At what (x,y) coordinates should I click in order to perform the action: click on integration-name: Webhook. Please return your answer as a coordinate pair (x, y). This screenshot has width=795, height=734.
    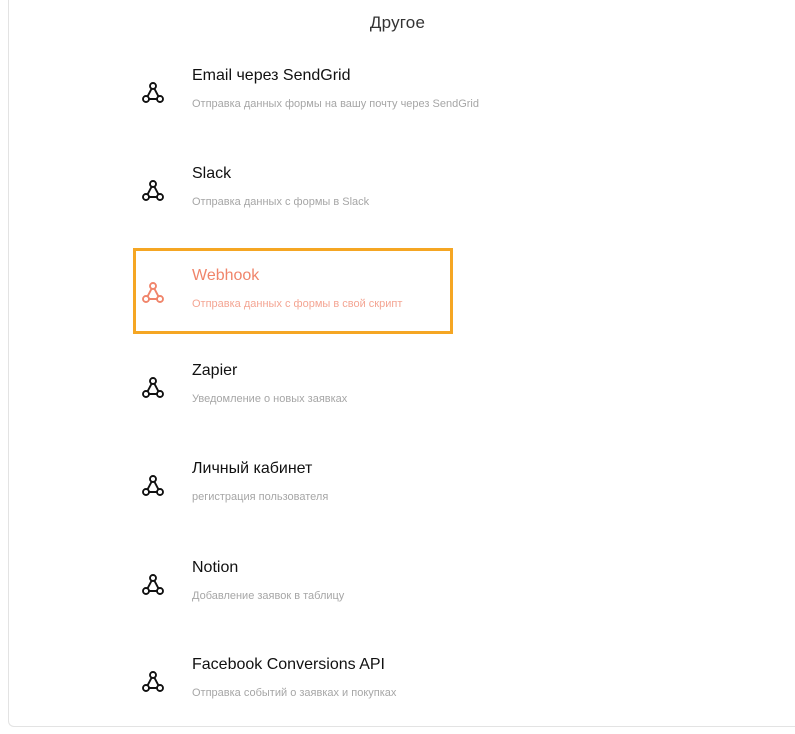
    Looking at the image, I should click on (226, 275).